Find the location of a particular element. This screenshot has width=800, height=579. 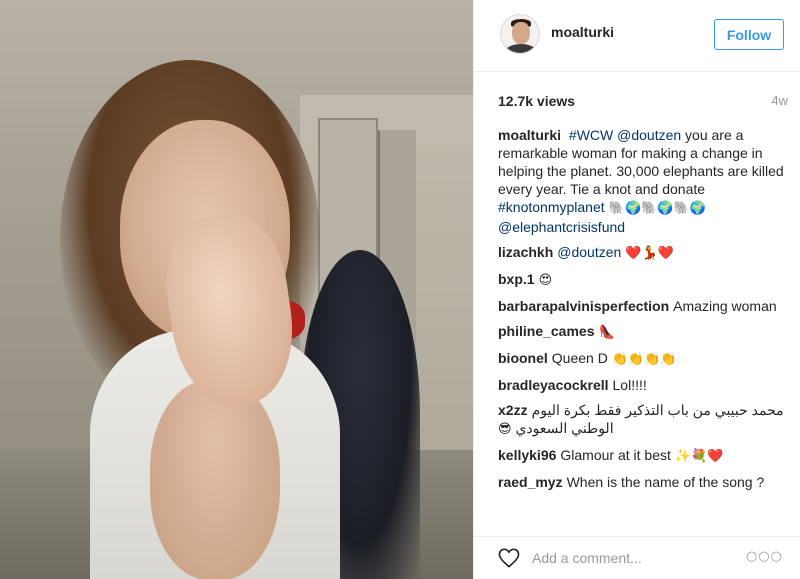

comment-input is located at coordinates (642, 558).